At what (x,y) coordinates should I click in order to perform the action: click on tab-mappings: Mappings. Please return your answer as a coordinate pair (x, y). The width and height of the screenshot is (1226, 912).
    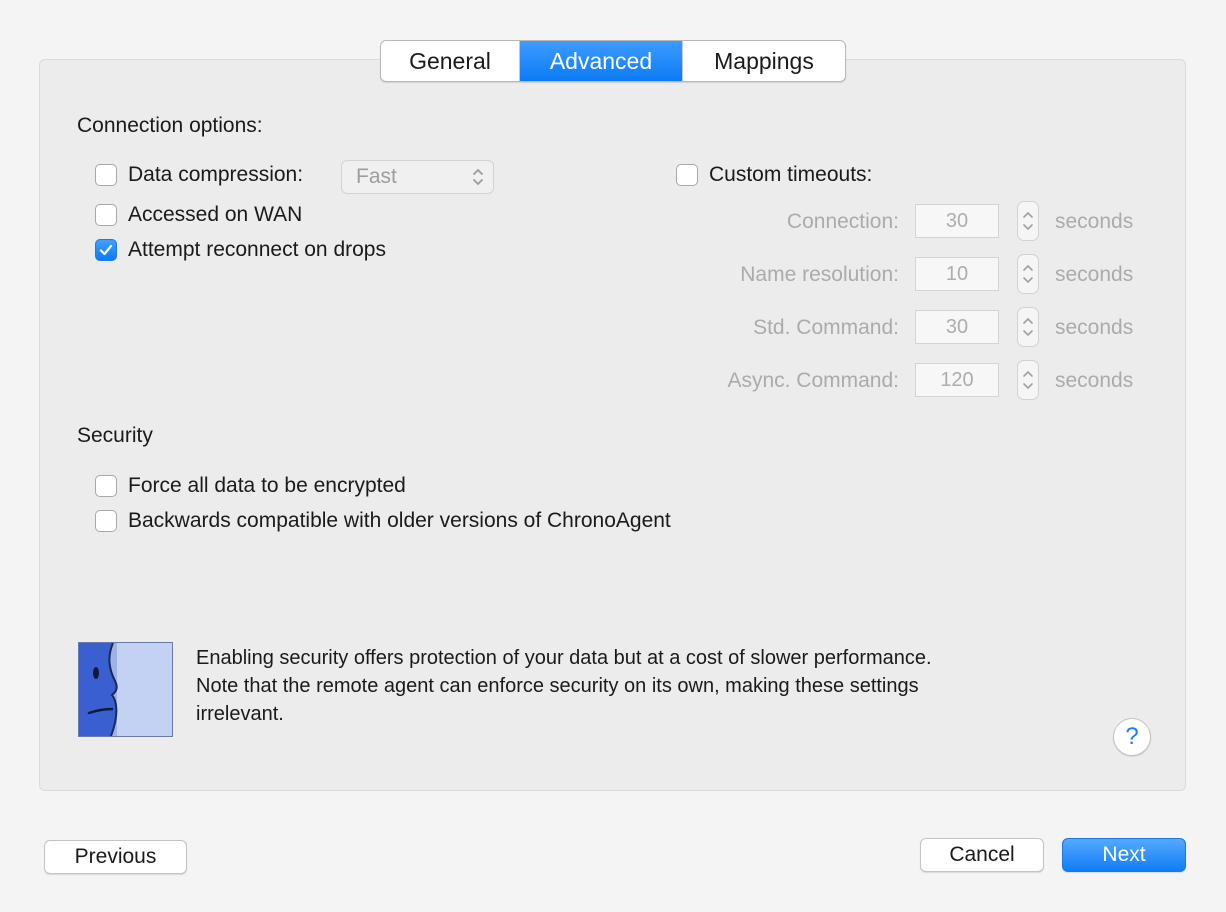
    Looking at the image, I should click on (764, 61).